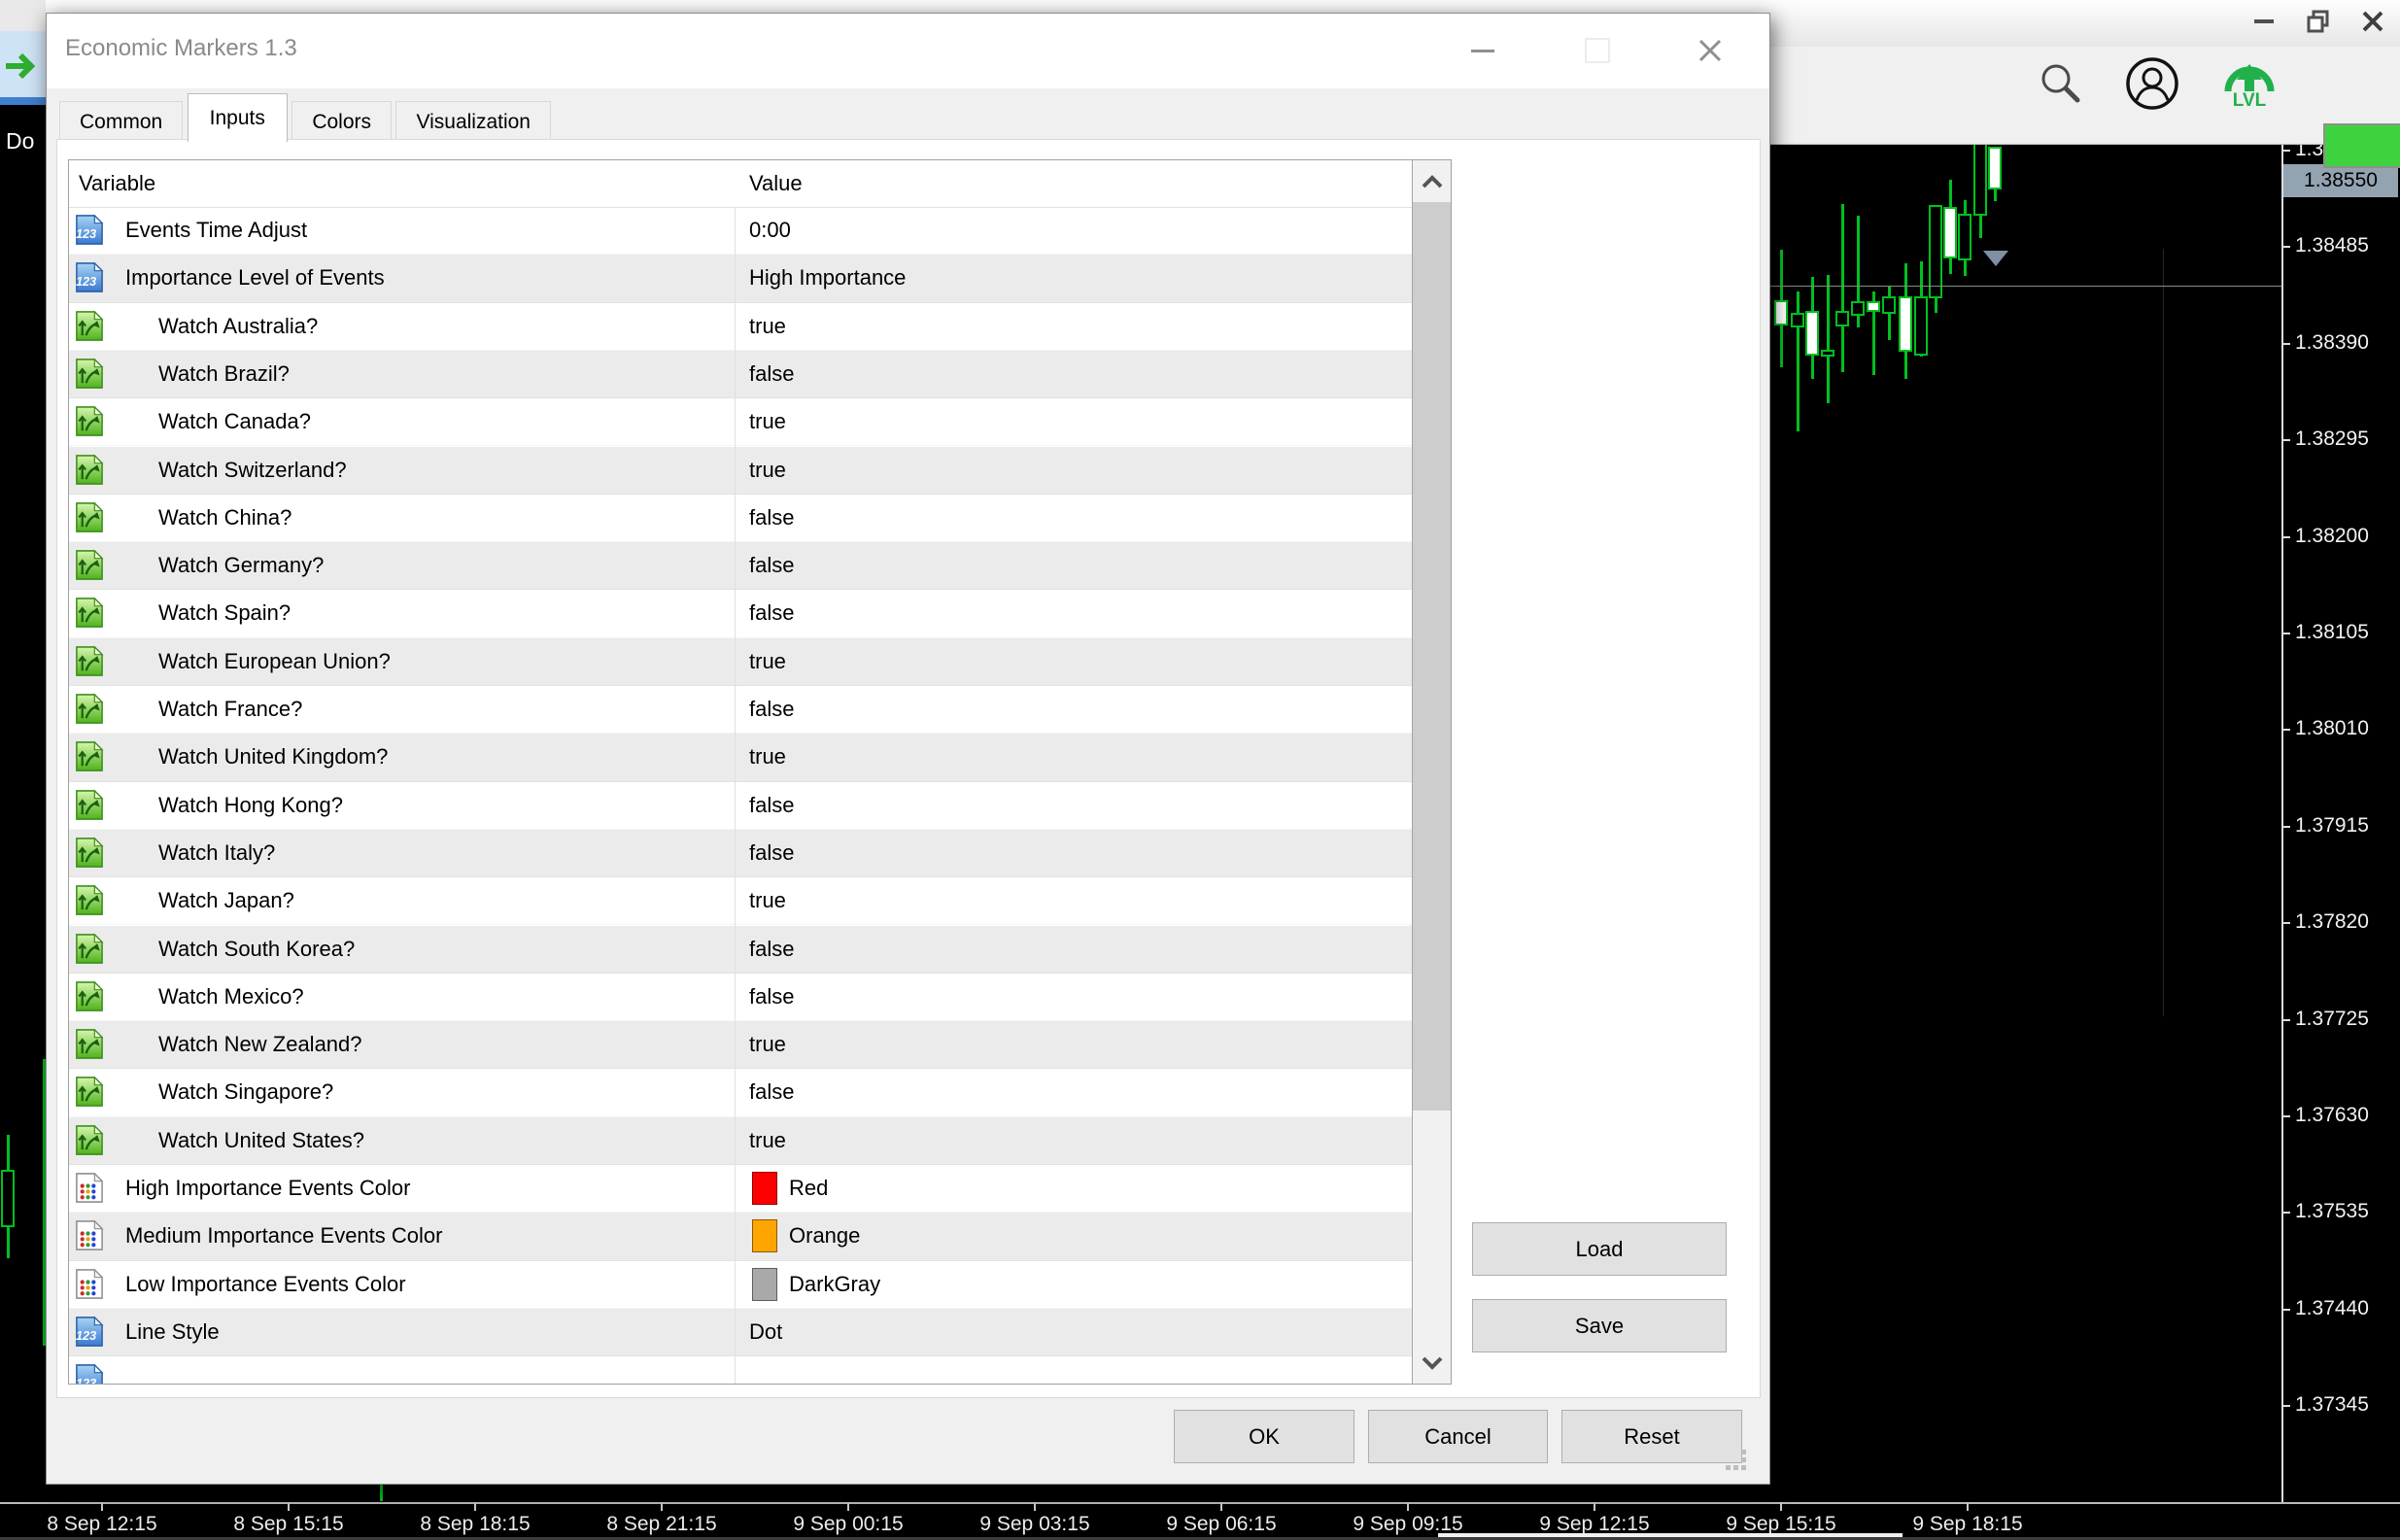 The height and width of the screenshot is (1540, 2400). Describe the element at coordinates (2372, 21) in the screenshot. I see `app-close-button` at that location.